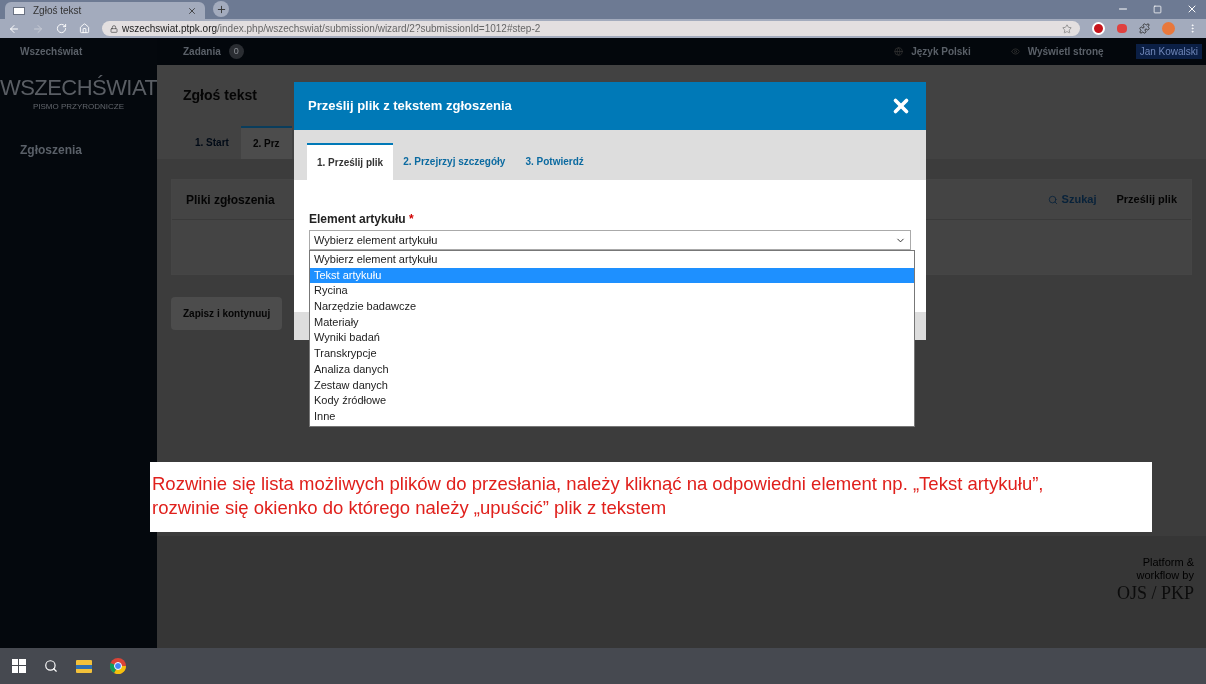 The image size is (1206, 684). What do you see at coordinates (362, 219) in the screenshot?
I see `field-label: Element artykułu *` at bounding box center [362, 219].